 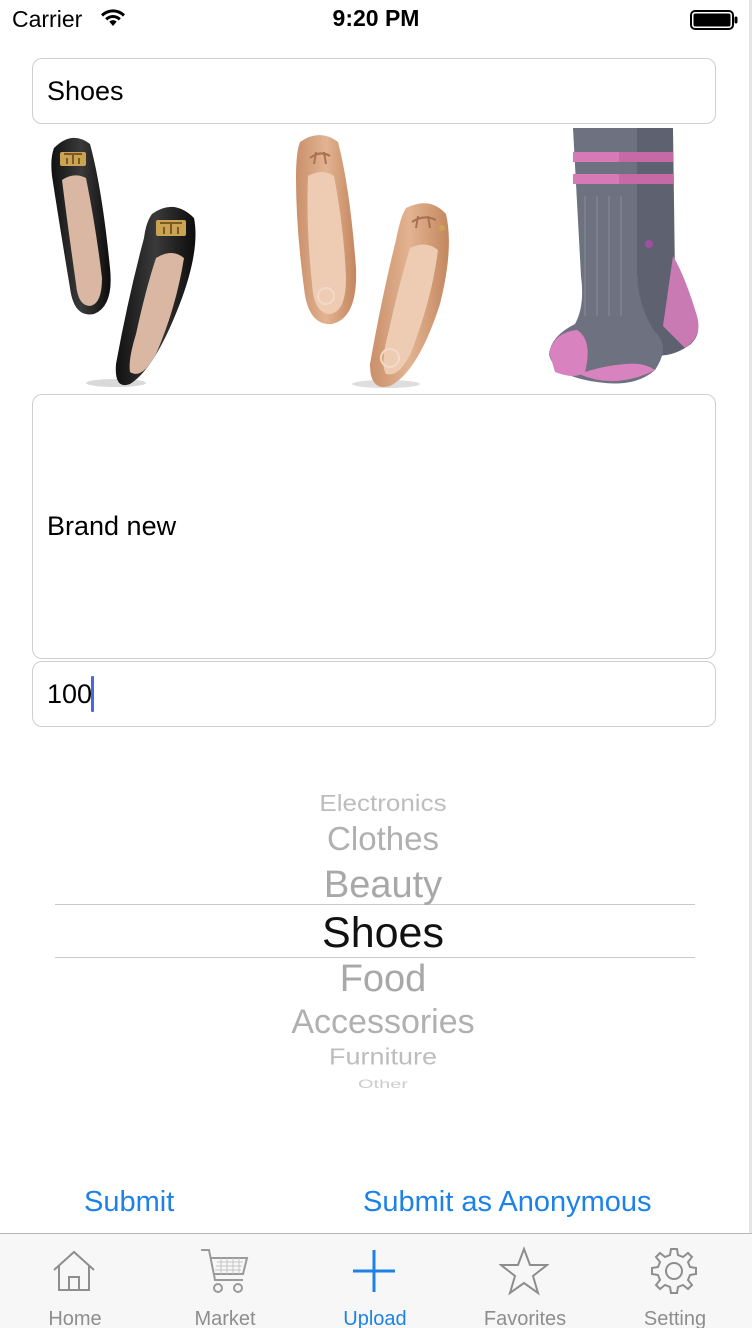 What do you see at coordinates (524, 1271) in the screenshot?
I see `star-icon` at bounding box center [524, 1271].